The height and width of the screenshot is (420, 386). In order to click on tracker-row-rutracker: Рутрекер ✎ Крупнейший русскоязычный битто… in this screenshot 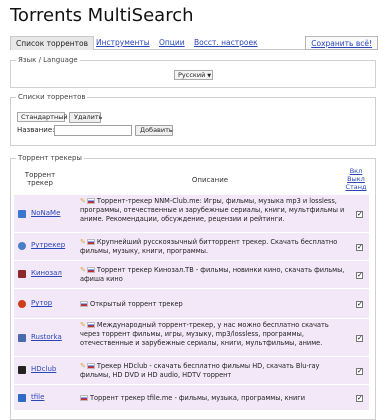, I will do `click(191, 246)`.